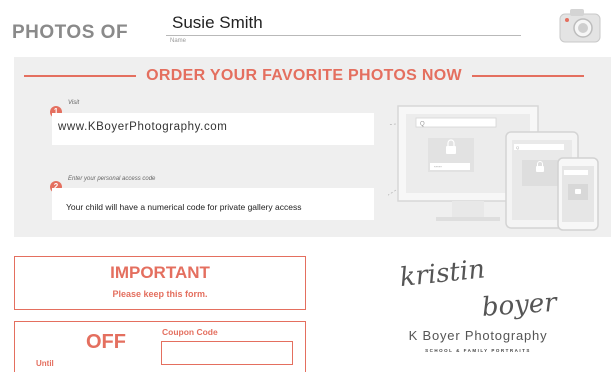 Image resolution: width=611 pixels, height=372 pixels. I want to click on order-title: ORDER YOUR FAVORITE PHOTOS NOW, so click(304, 75).